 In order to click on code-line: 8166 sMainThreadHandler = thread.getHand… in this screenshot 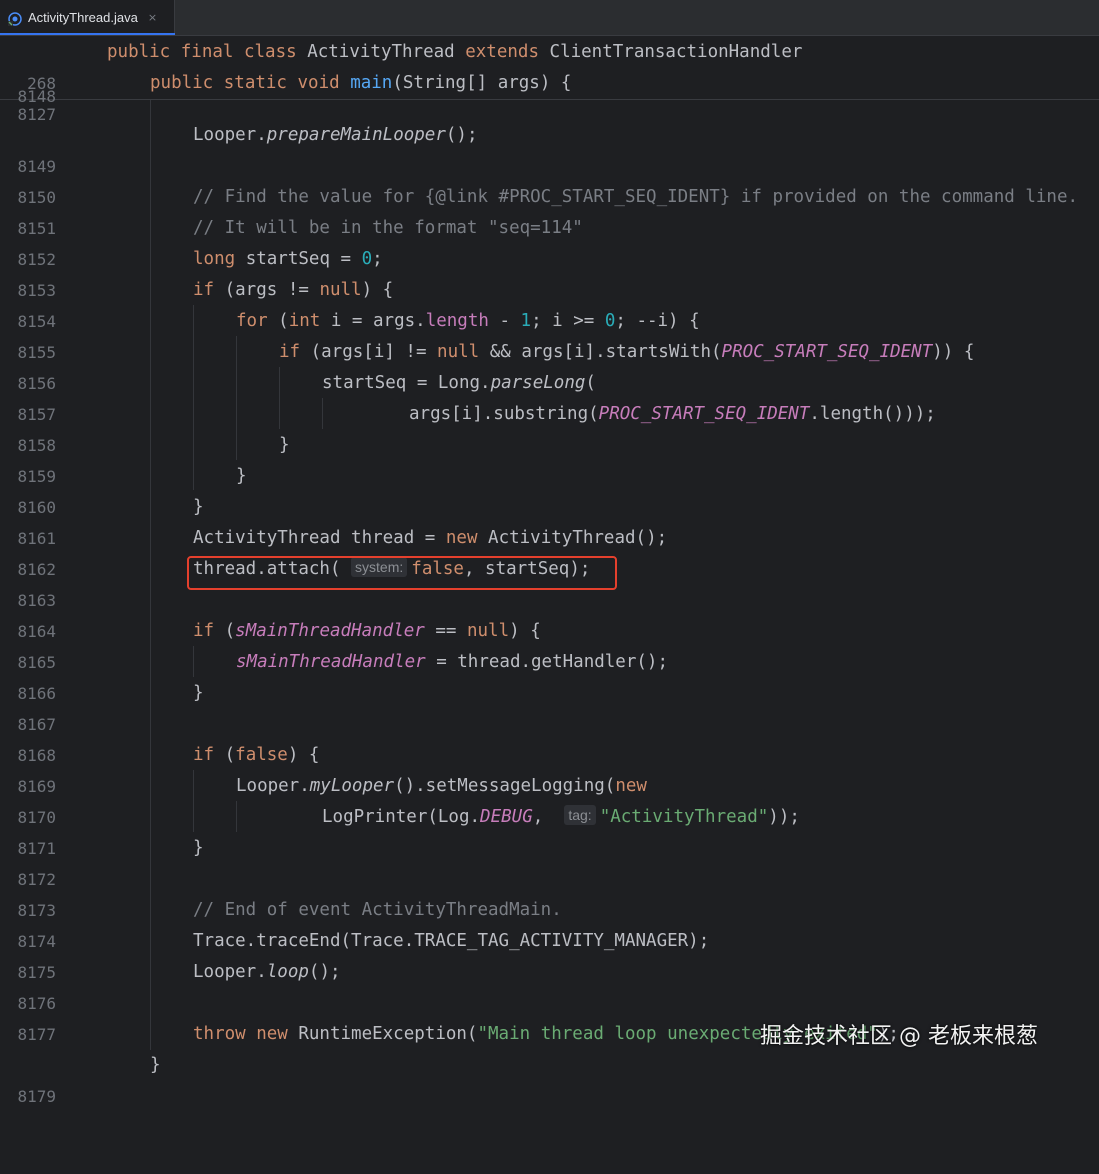, I will do `click(549, 675)`.